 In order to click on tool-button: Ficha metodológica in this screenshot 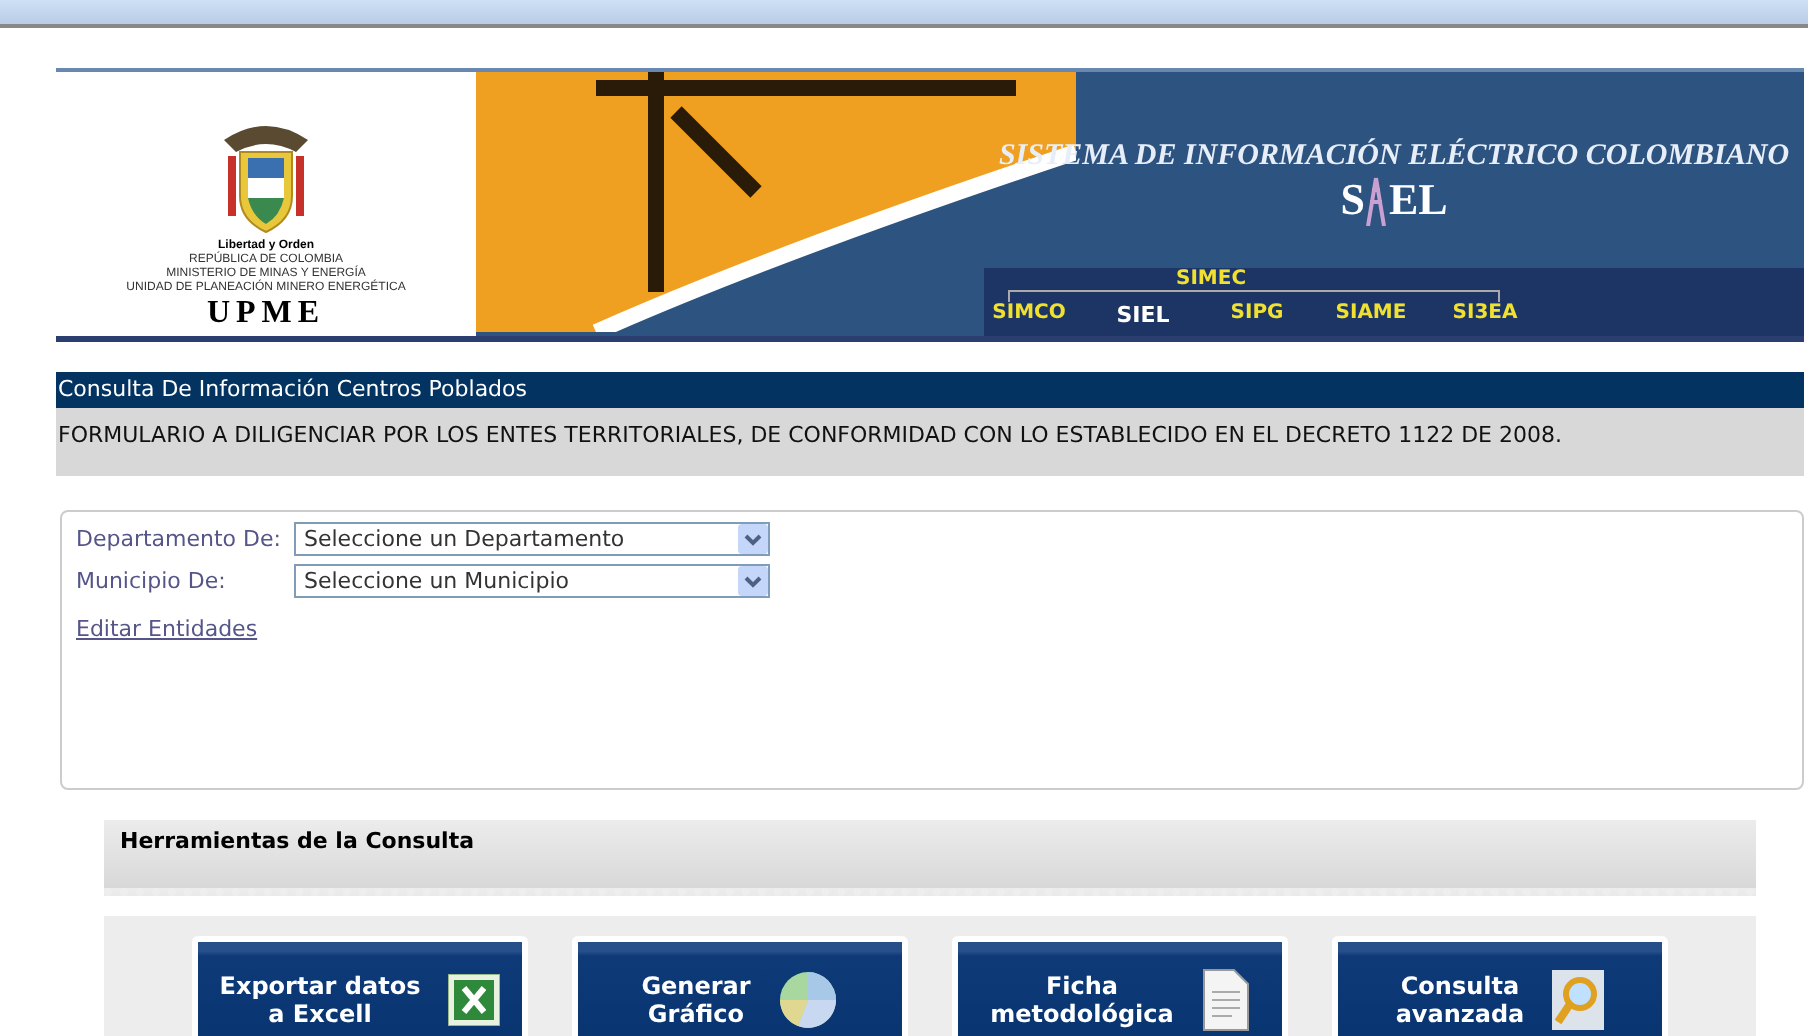, I will do `click(1120, 986)`.